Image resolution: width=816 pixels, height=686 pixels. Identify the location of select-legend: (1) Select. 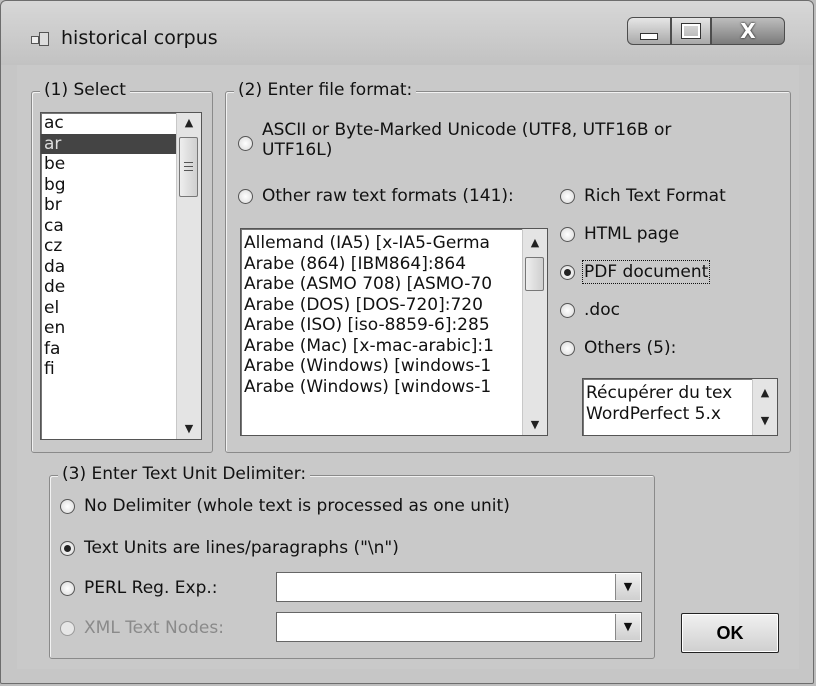
(85, 90).